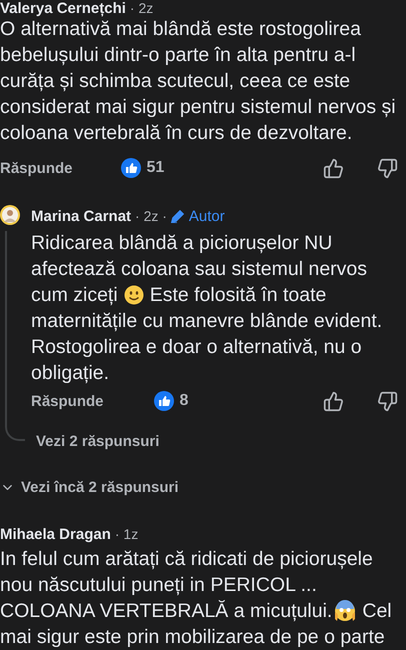 This screenshot has height=650, width=406. Describe the element at coordinates (155, 168) in the screenshot. I see `like-count: 51` at that location.